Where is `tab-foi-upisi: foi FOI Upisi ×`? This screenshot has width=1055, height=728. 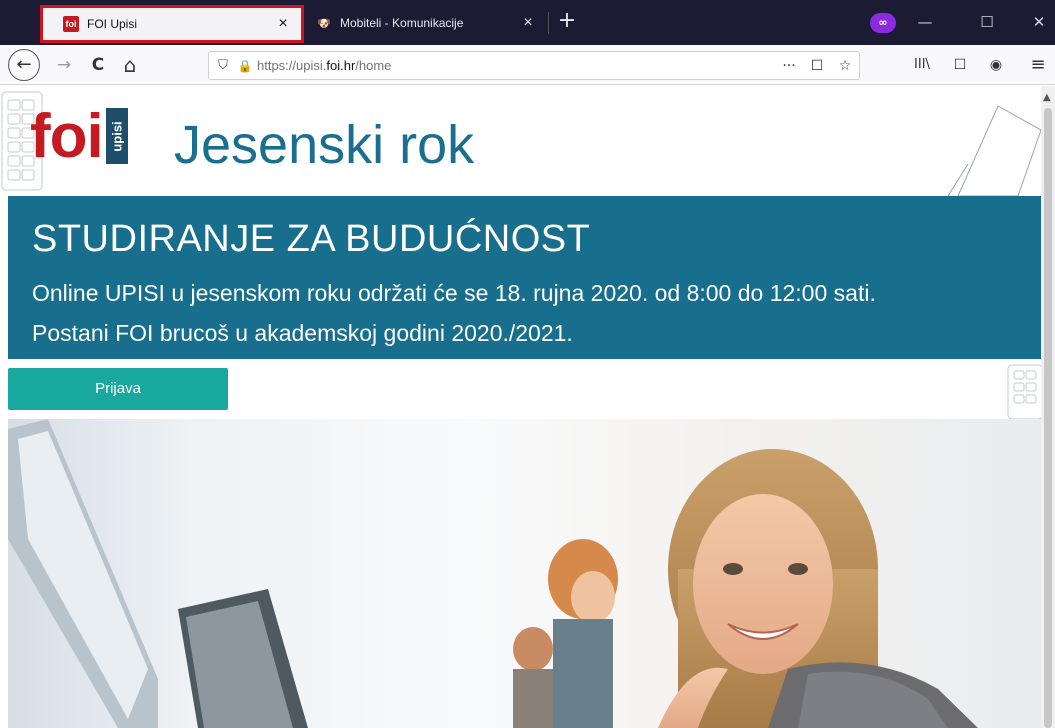
tab-foi-upisi: foi FOI Upisi × is located at coordinates (172, 24).